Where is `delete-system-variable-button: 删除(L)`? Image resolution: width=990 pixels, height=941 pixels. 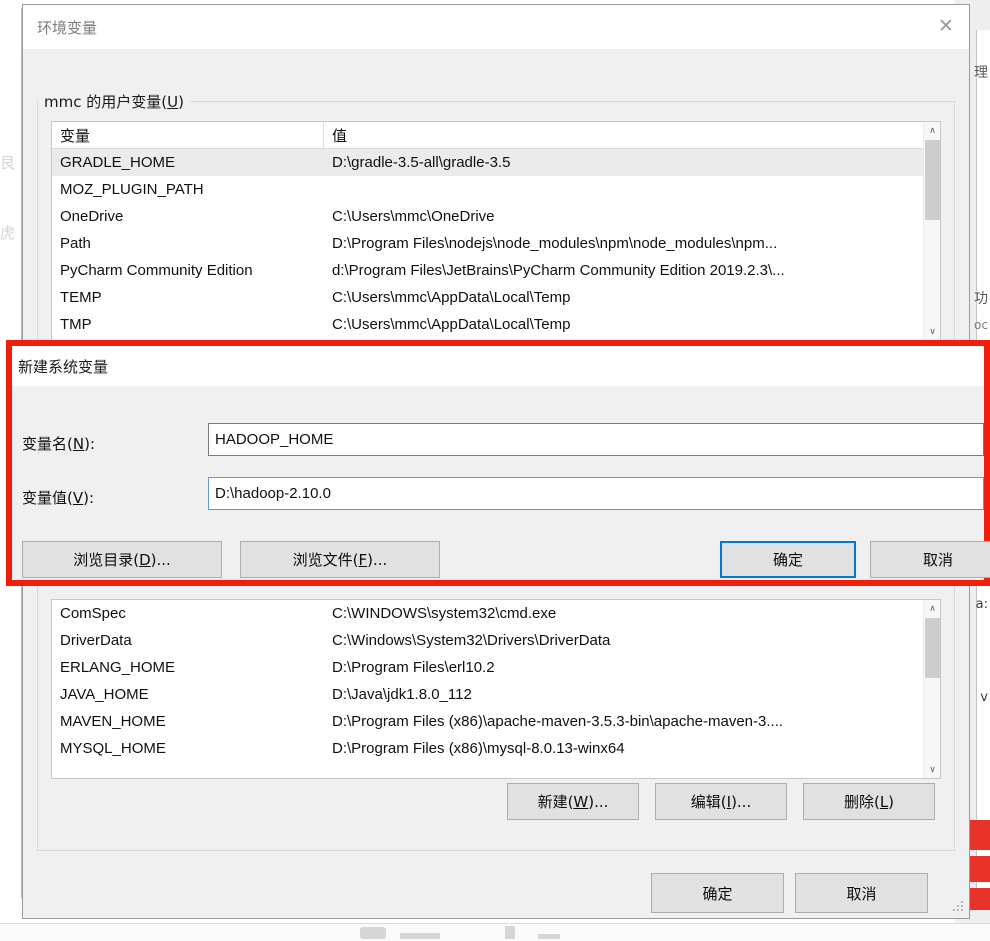
delete-system-variable-button: 删除(L) is located at coordinates (869, 801).